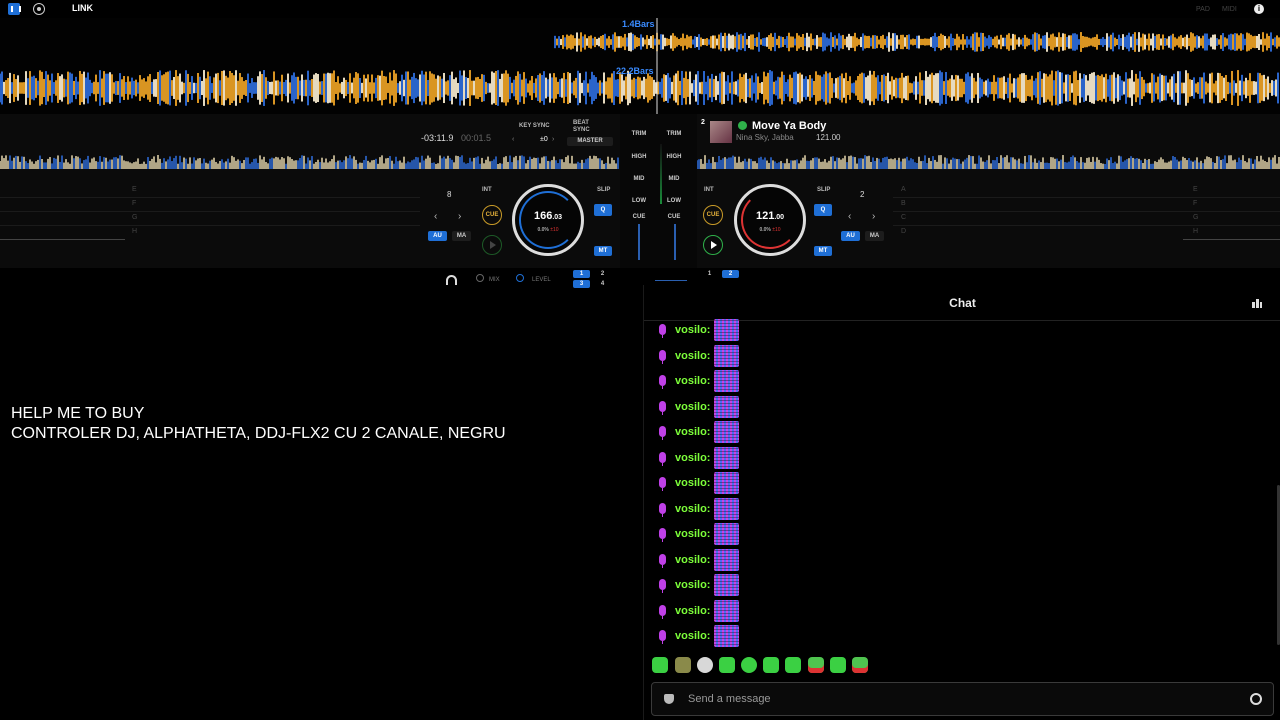 The image size is (1280, 720). Describe the element at coordinates (480, 278) in the screenshot. I see `mix-knob` at that location.